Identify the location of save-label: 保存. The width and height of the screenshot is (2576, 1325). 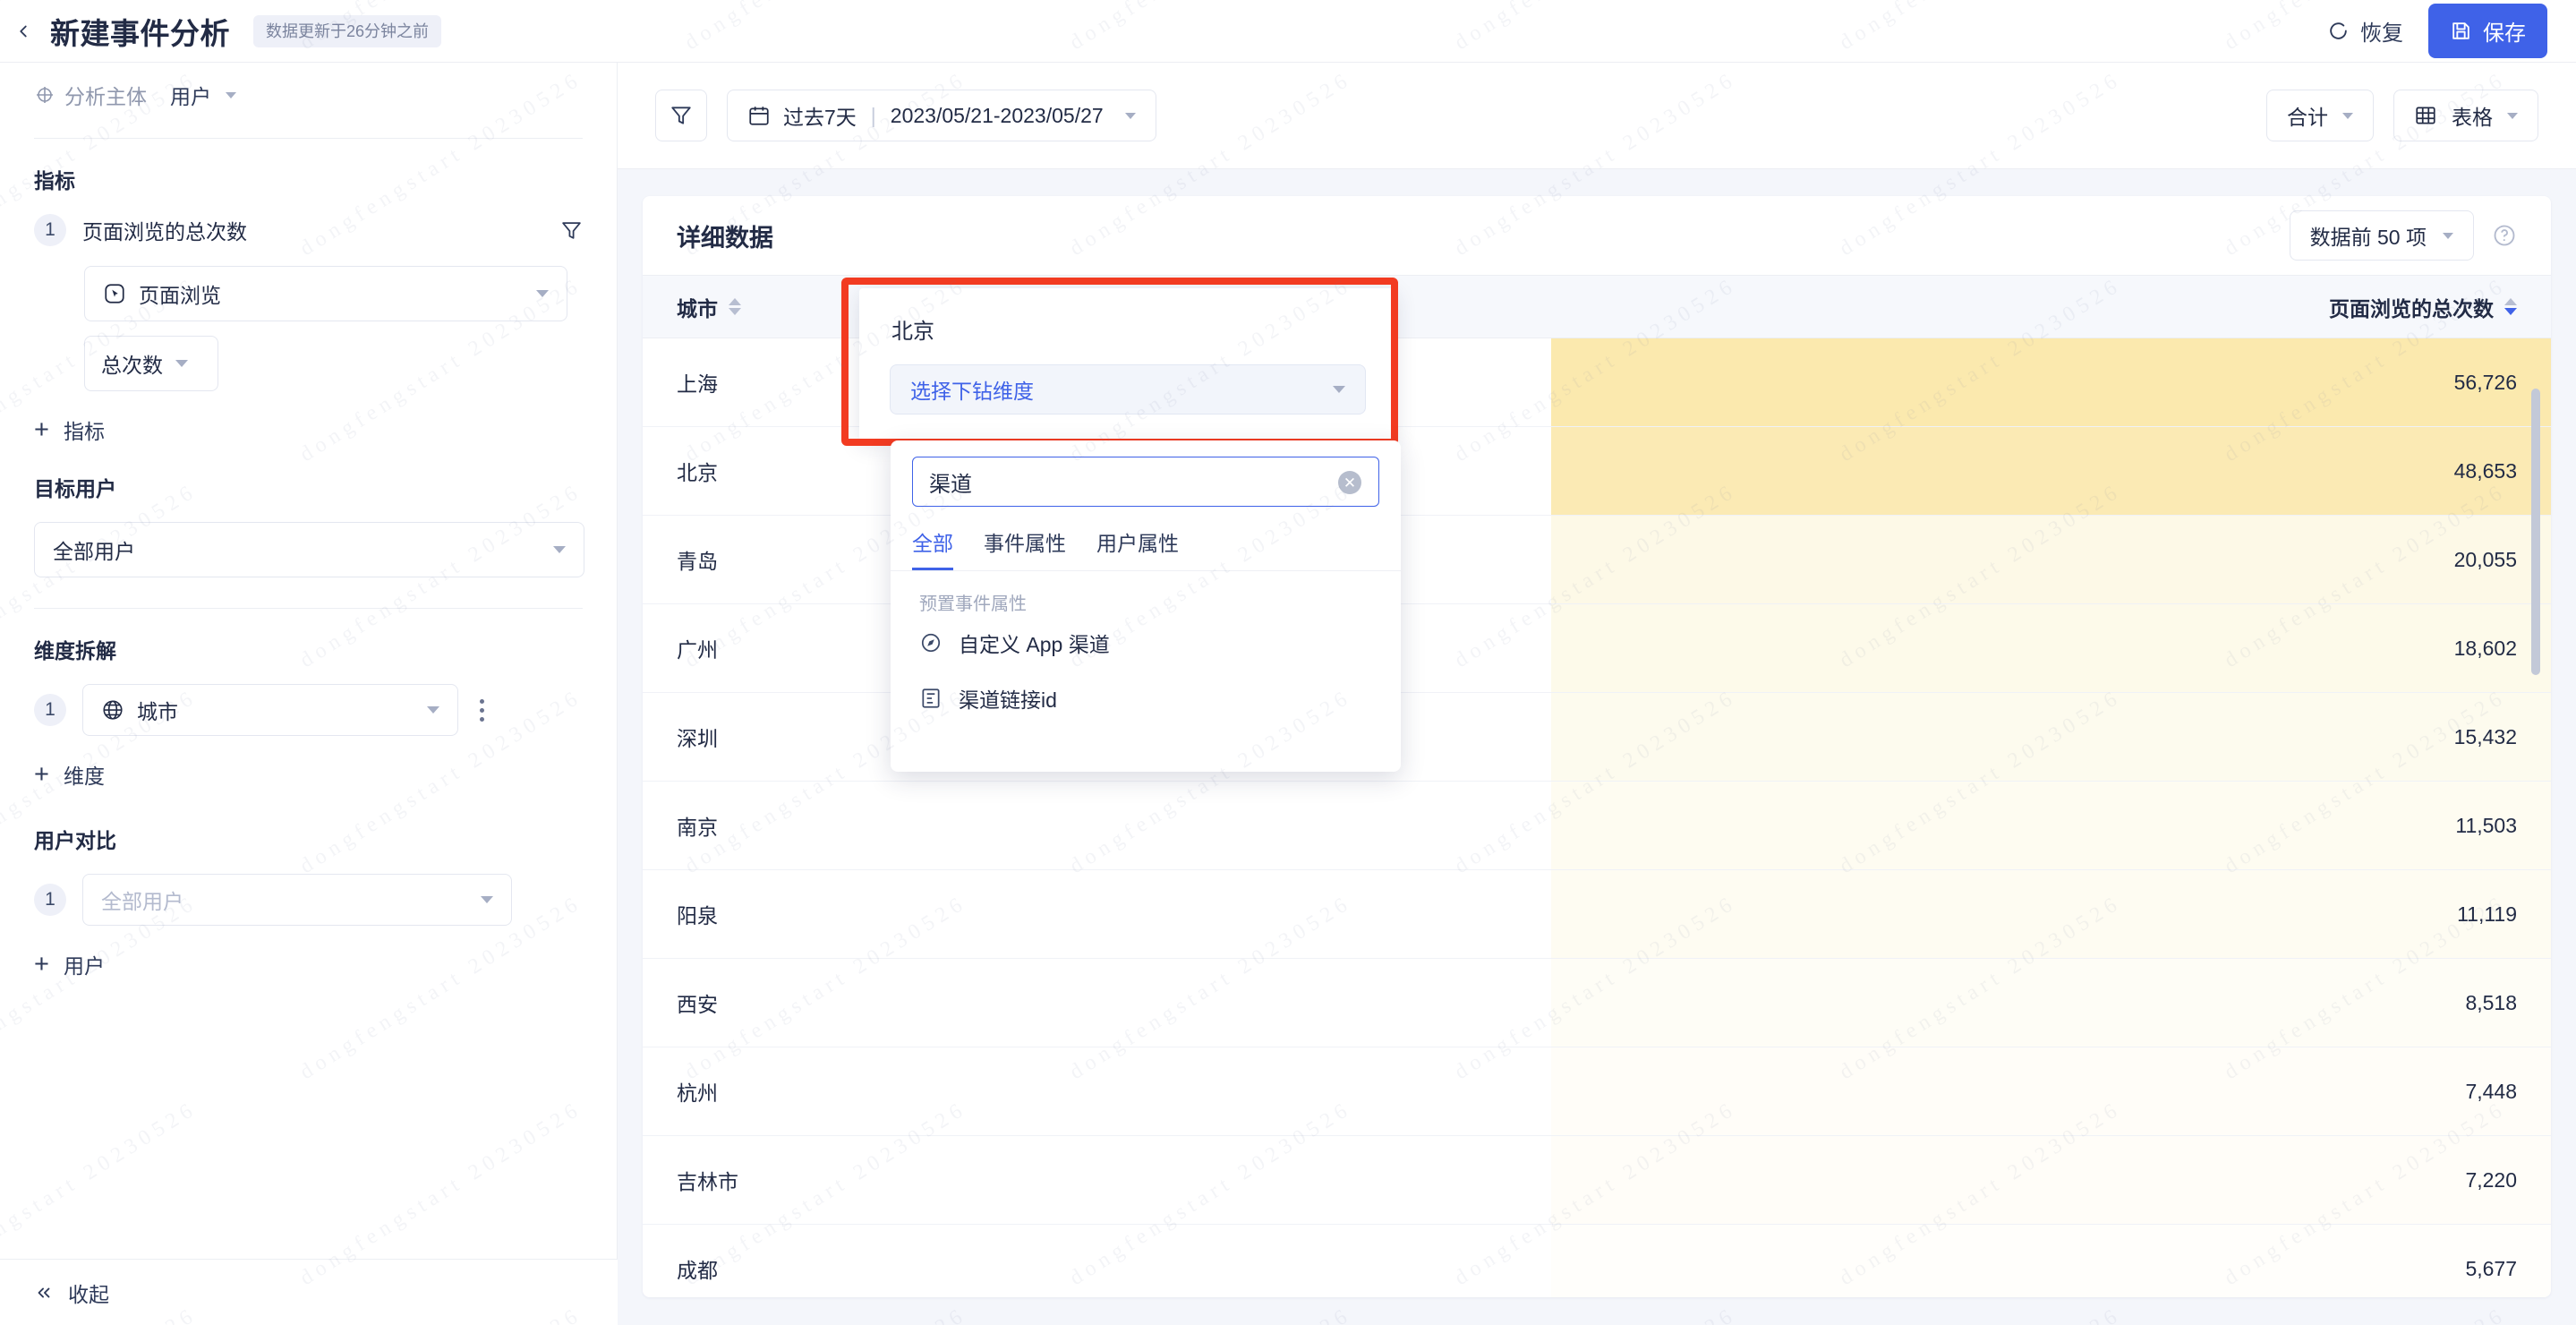
(2504, 33).